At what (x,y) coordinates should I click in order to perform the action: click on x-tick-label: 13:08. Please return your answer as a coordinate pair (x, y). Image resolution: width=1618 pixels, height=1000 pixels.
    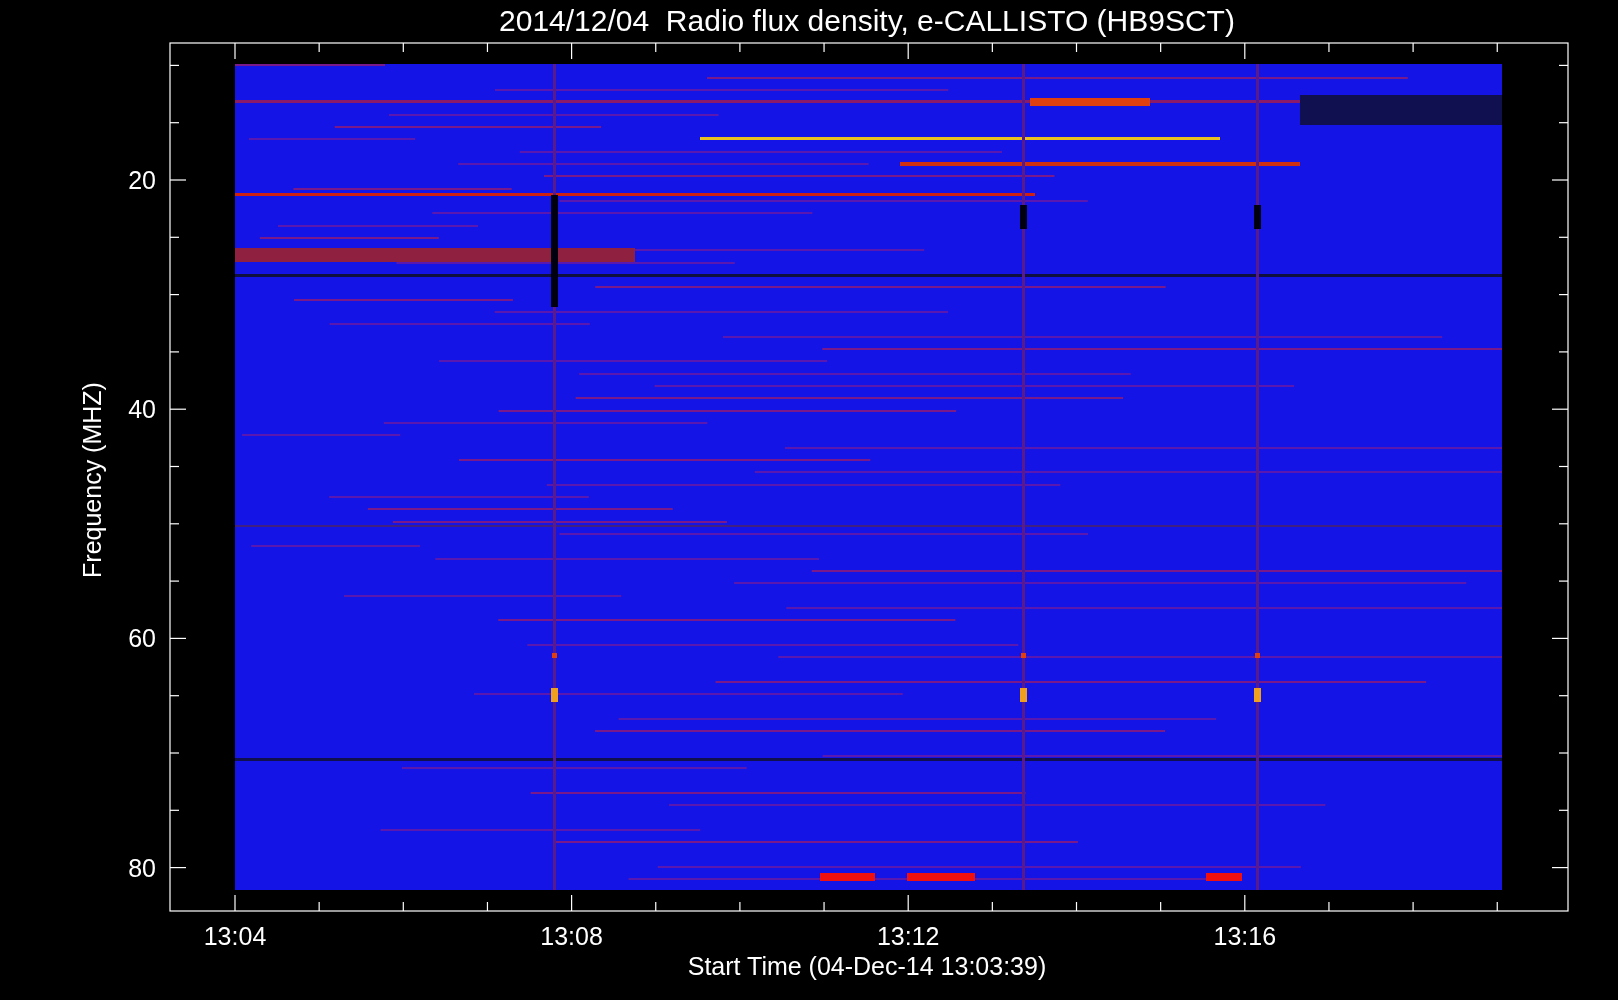
    Looking at the image, I should click on (571, 936).